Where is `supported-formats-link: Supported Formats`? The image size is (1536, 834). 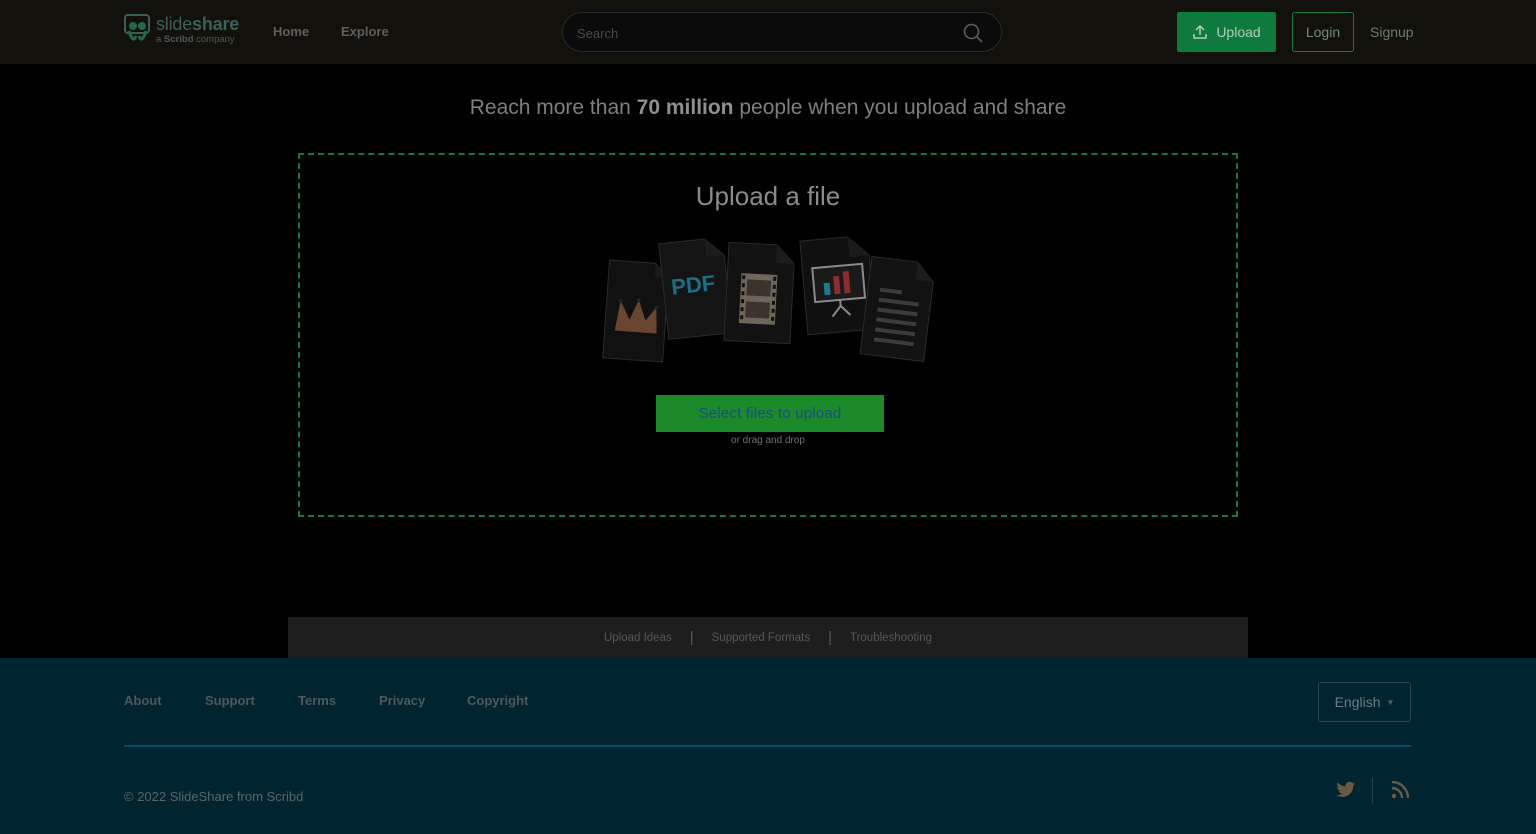 supported-formats-link: Supported Formats is located at coordinates (761, 638).